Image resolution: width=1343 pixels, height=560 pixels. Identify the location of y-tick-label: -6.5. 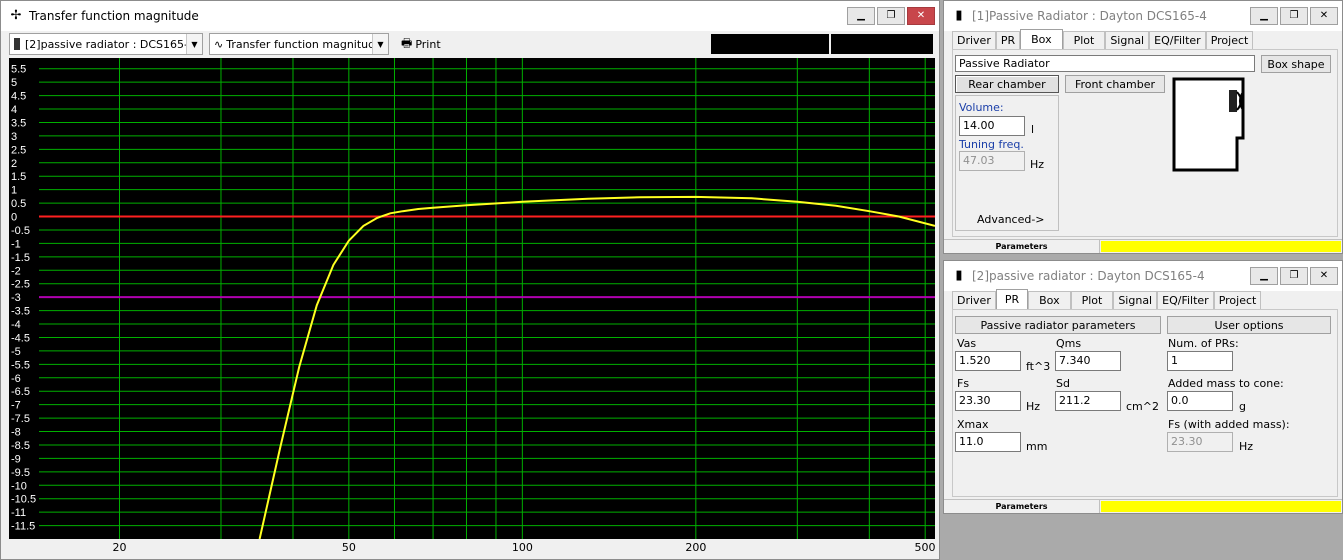
(20, 392).